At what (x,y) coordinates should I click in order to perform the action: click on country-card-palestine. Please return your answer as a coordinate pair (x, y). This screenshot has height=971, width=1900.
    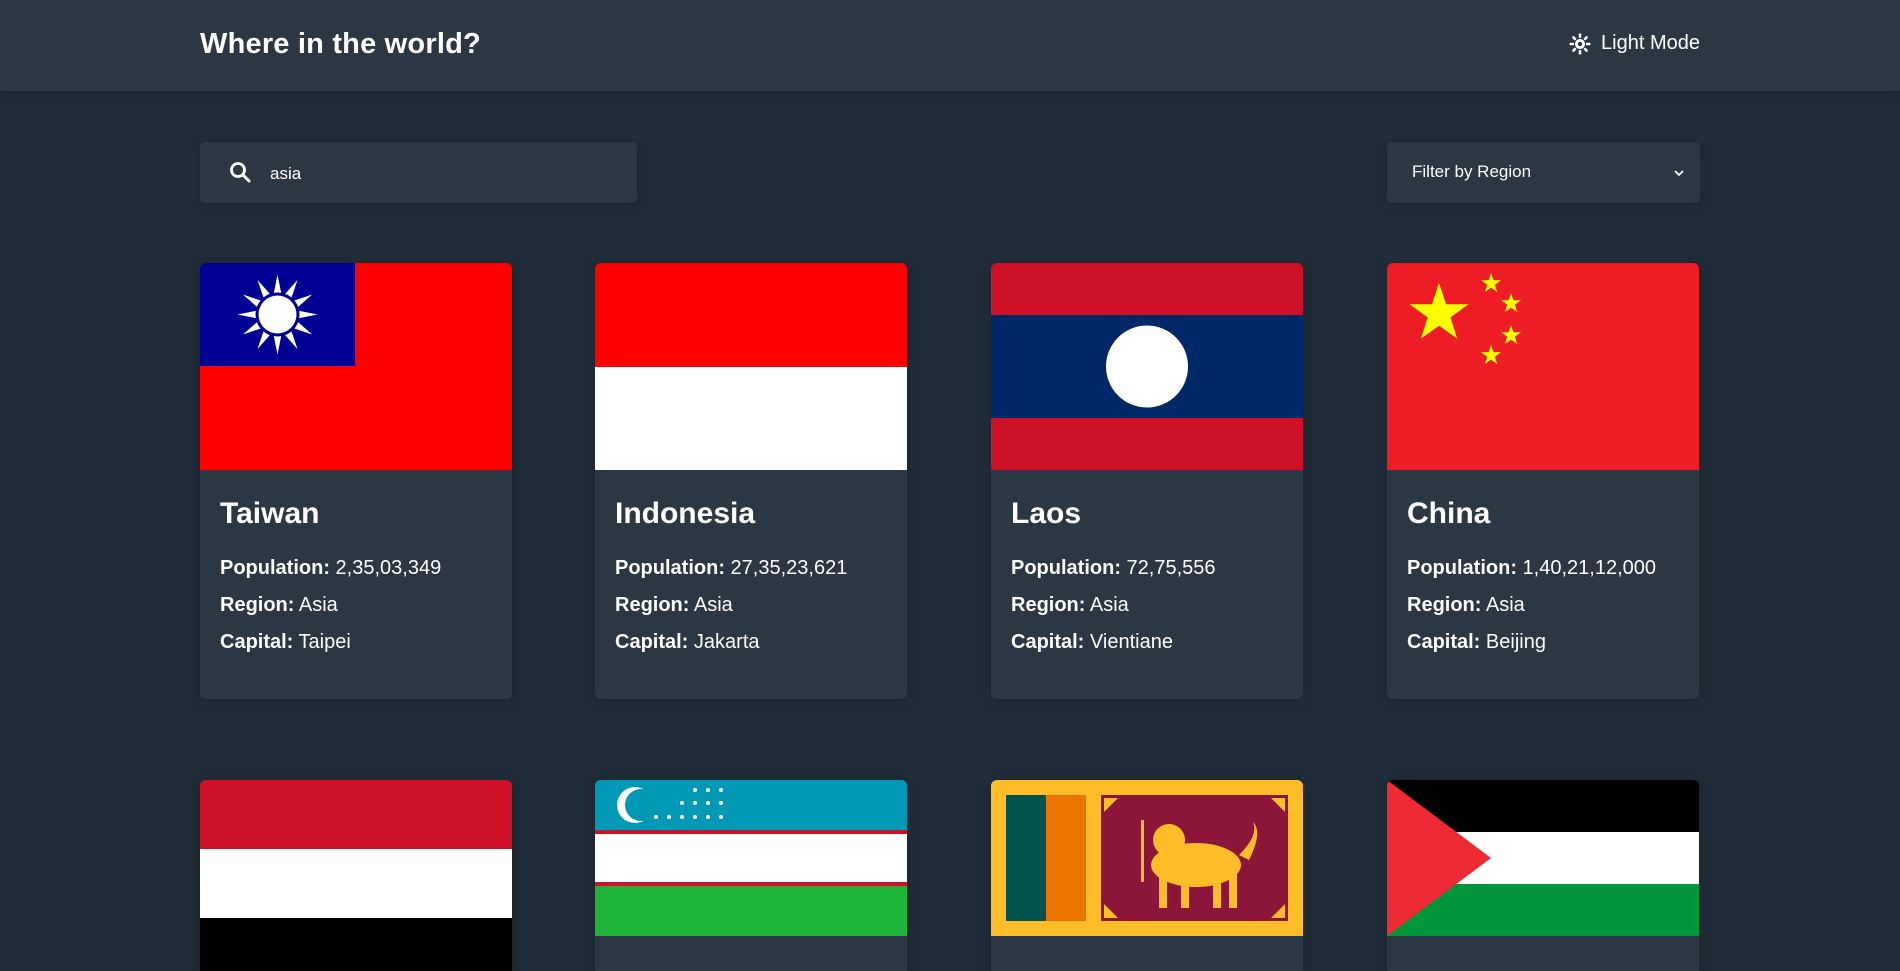
    Looking at the image, I should click on (1543, 875).